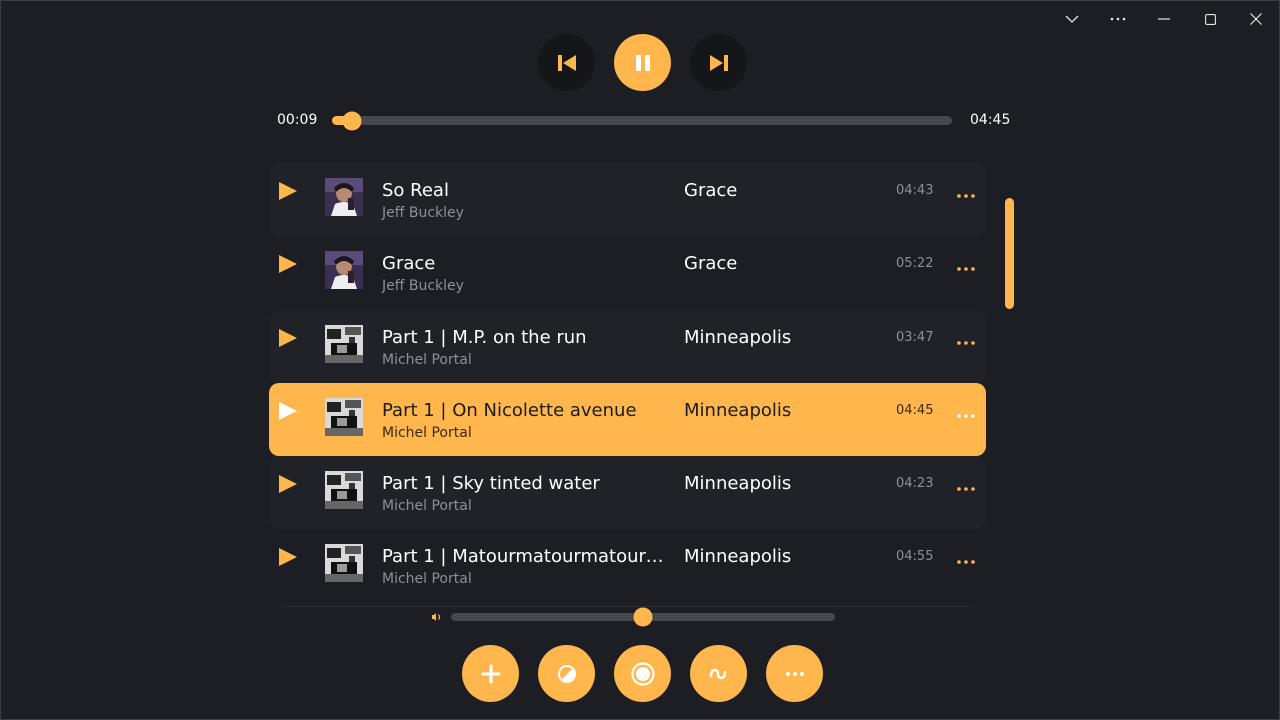 This screenshot has width=1280, height=720. I want to click on action-bar, so click(642, 673).